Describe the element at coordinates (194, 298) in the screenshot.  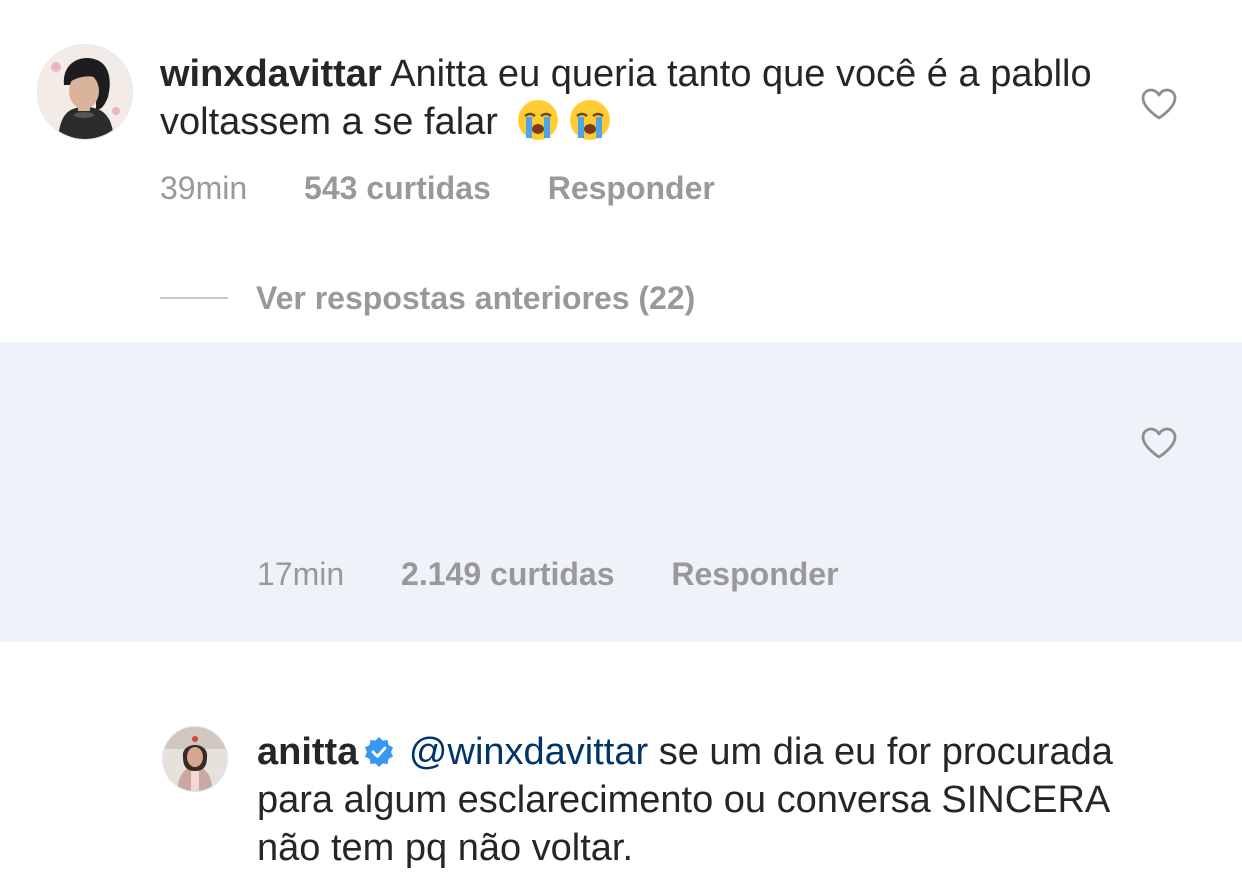
I see `divider-line` at that location.